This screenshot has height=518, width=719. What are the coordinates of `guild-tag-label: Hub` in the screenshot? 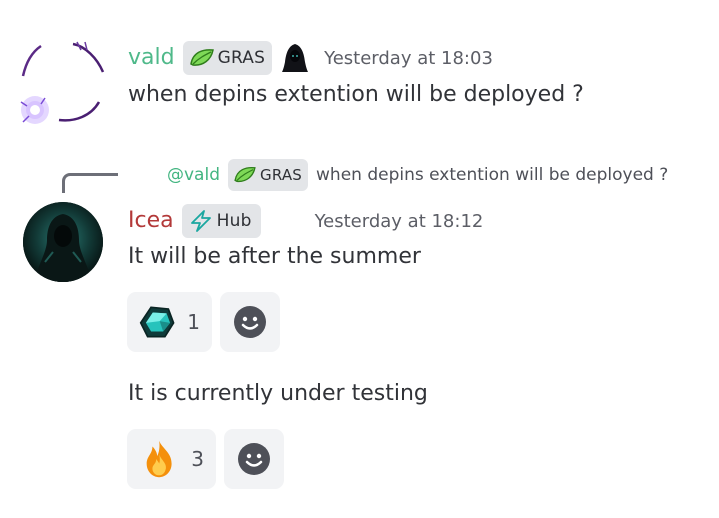 It's located at (234, 221).